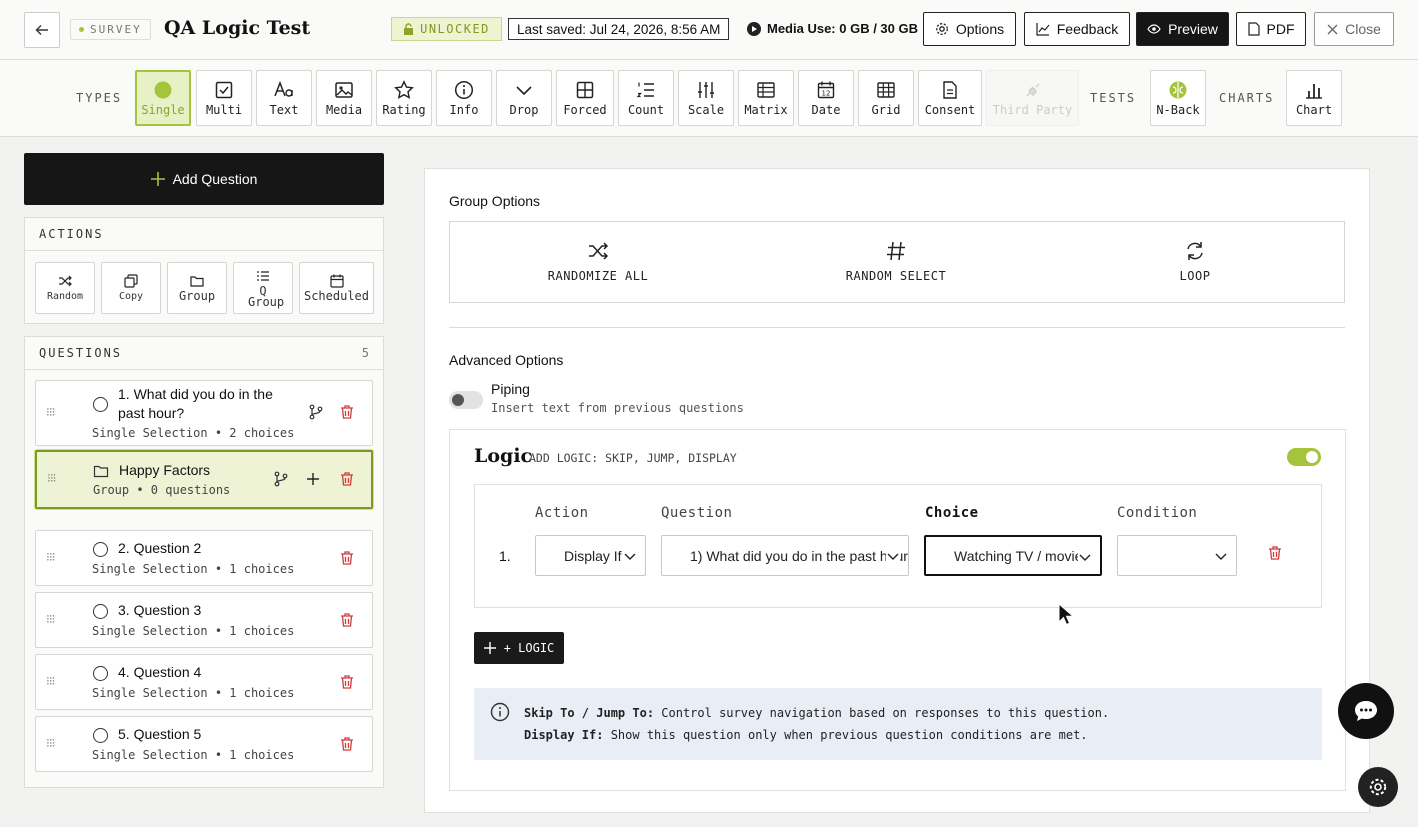 The width and height of the screenshot is (1418, 827). Describe the element at coordinates (197, 288) in the screenshot. I see `group-action-button: Group` at that location.